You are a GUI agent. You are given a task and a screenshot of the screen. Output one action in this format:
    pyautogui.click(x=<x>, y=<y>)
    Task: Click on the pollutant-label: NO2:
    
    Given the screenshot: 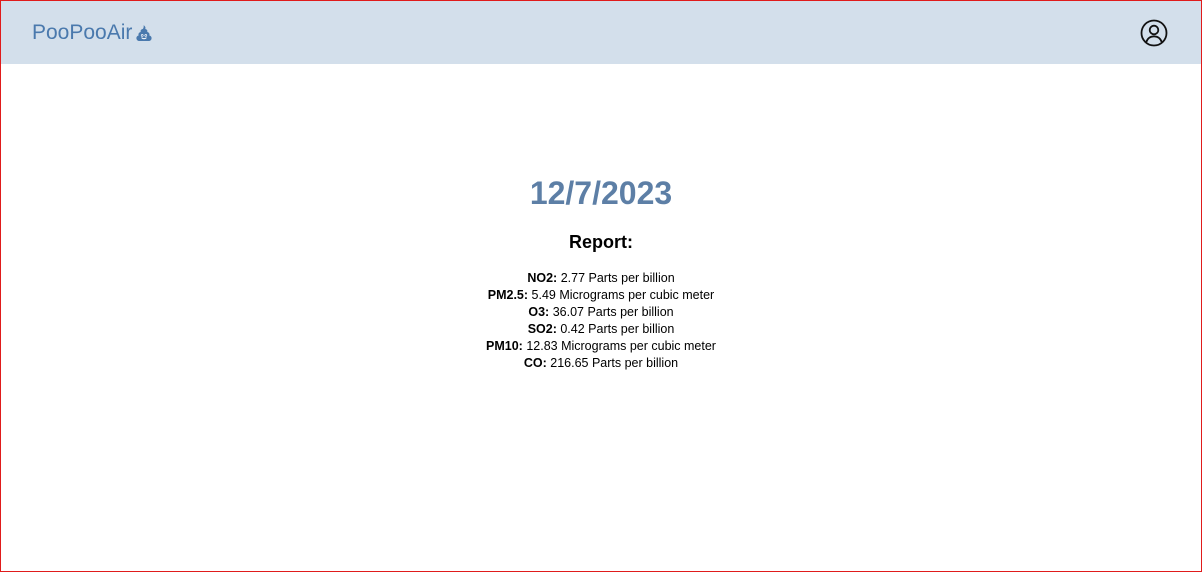 What is the action you would take?
    pyautogui.click(x=542, y=278)
    